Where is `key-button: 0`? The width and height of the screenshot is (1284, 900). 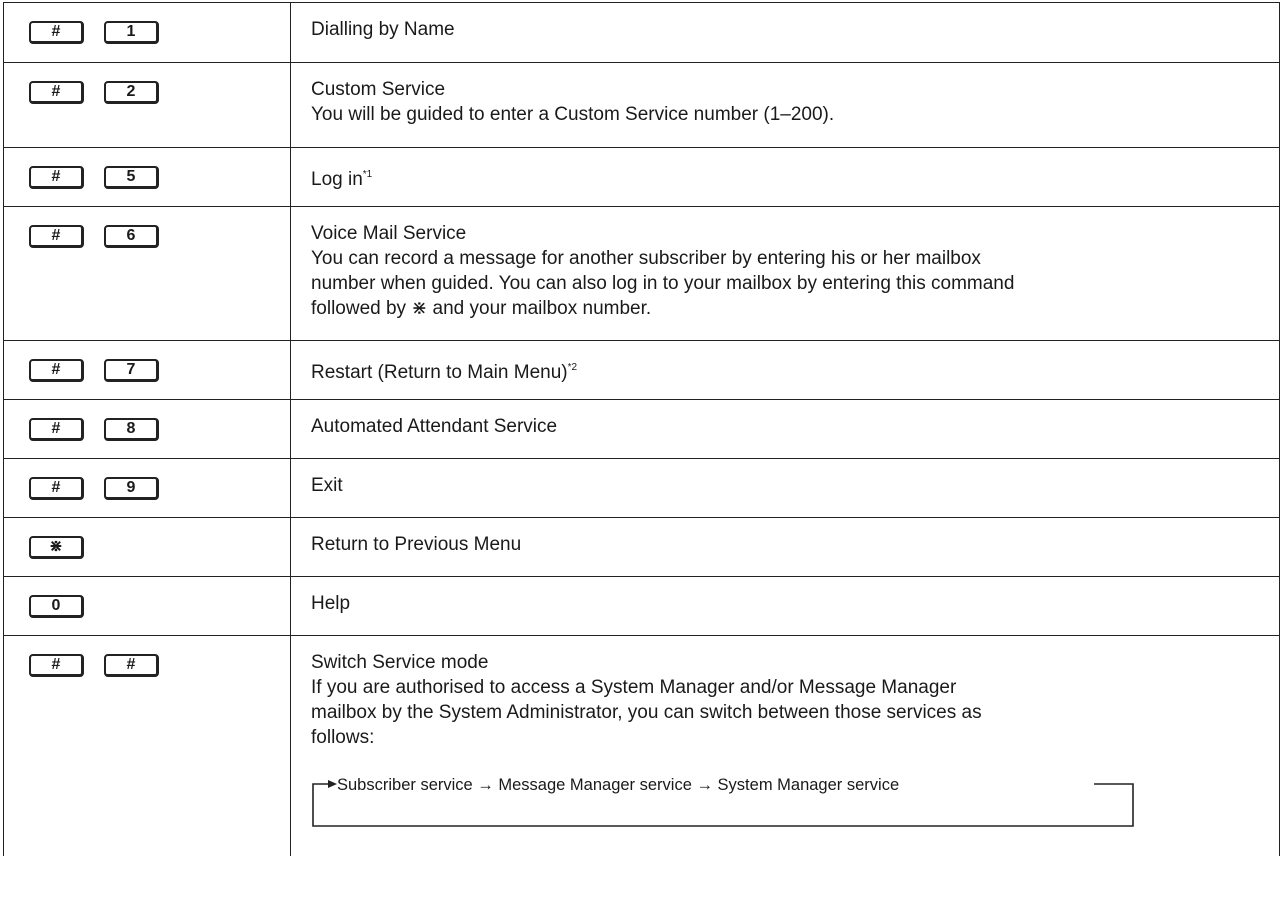
key-button: 0 is located at coordinates (56, 606).